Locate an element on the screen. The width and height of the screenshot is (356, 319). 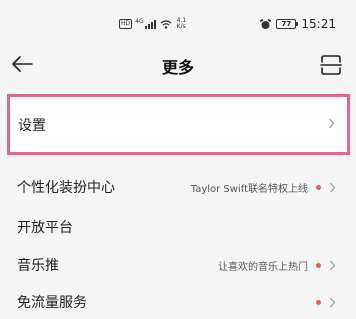
network-speed: 4.1 K/s is located at coordinates (182, 24).